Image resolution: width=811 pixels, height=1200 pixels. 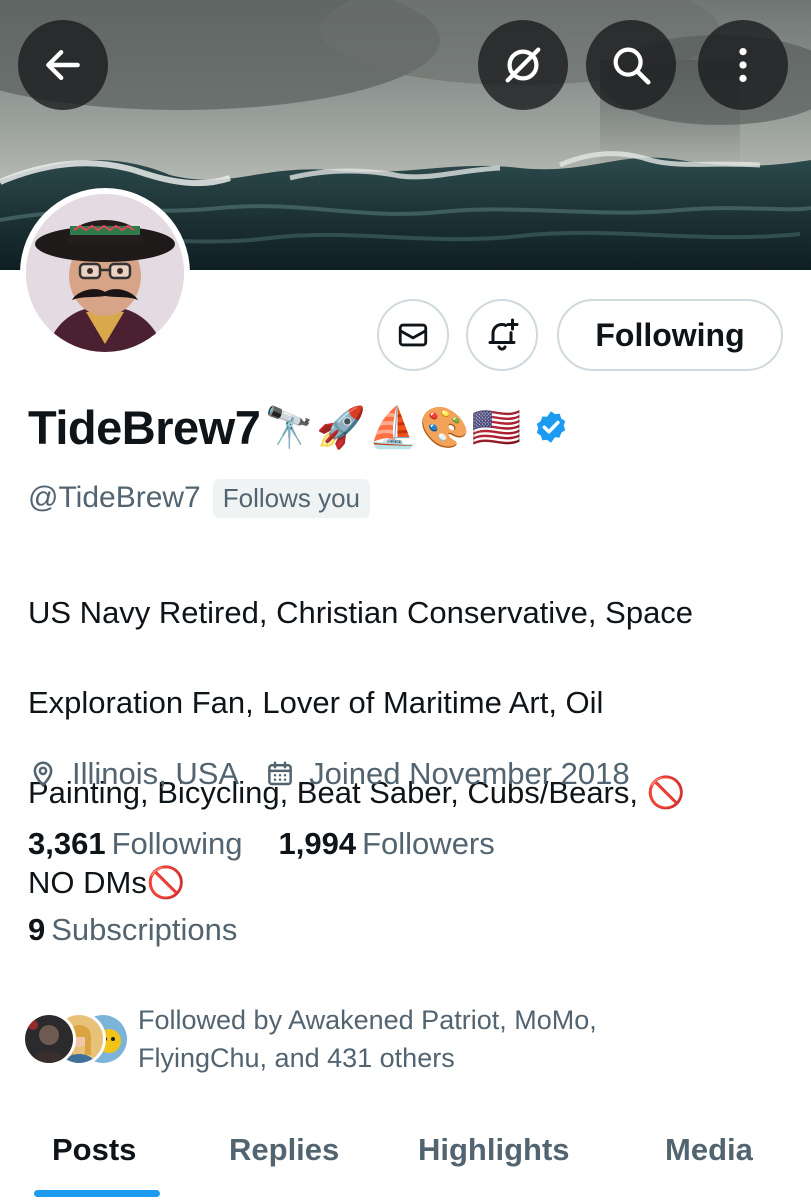 I want to click on location: Illinois, USA, so click(x=133, y=774).